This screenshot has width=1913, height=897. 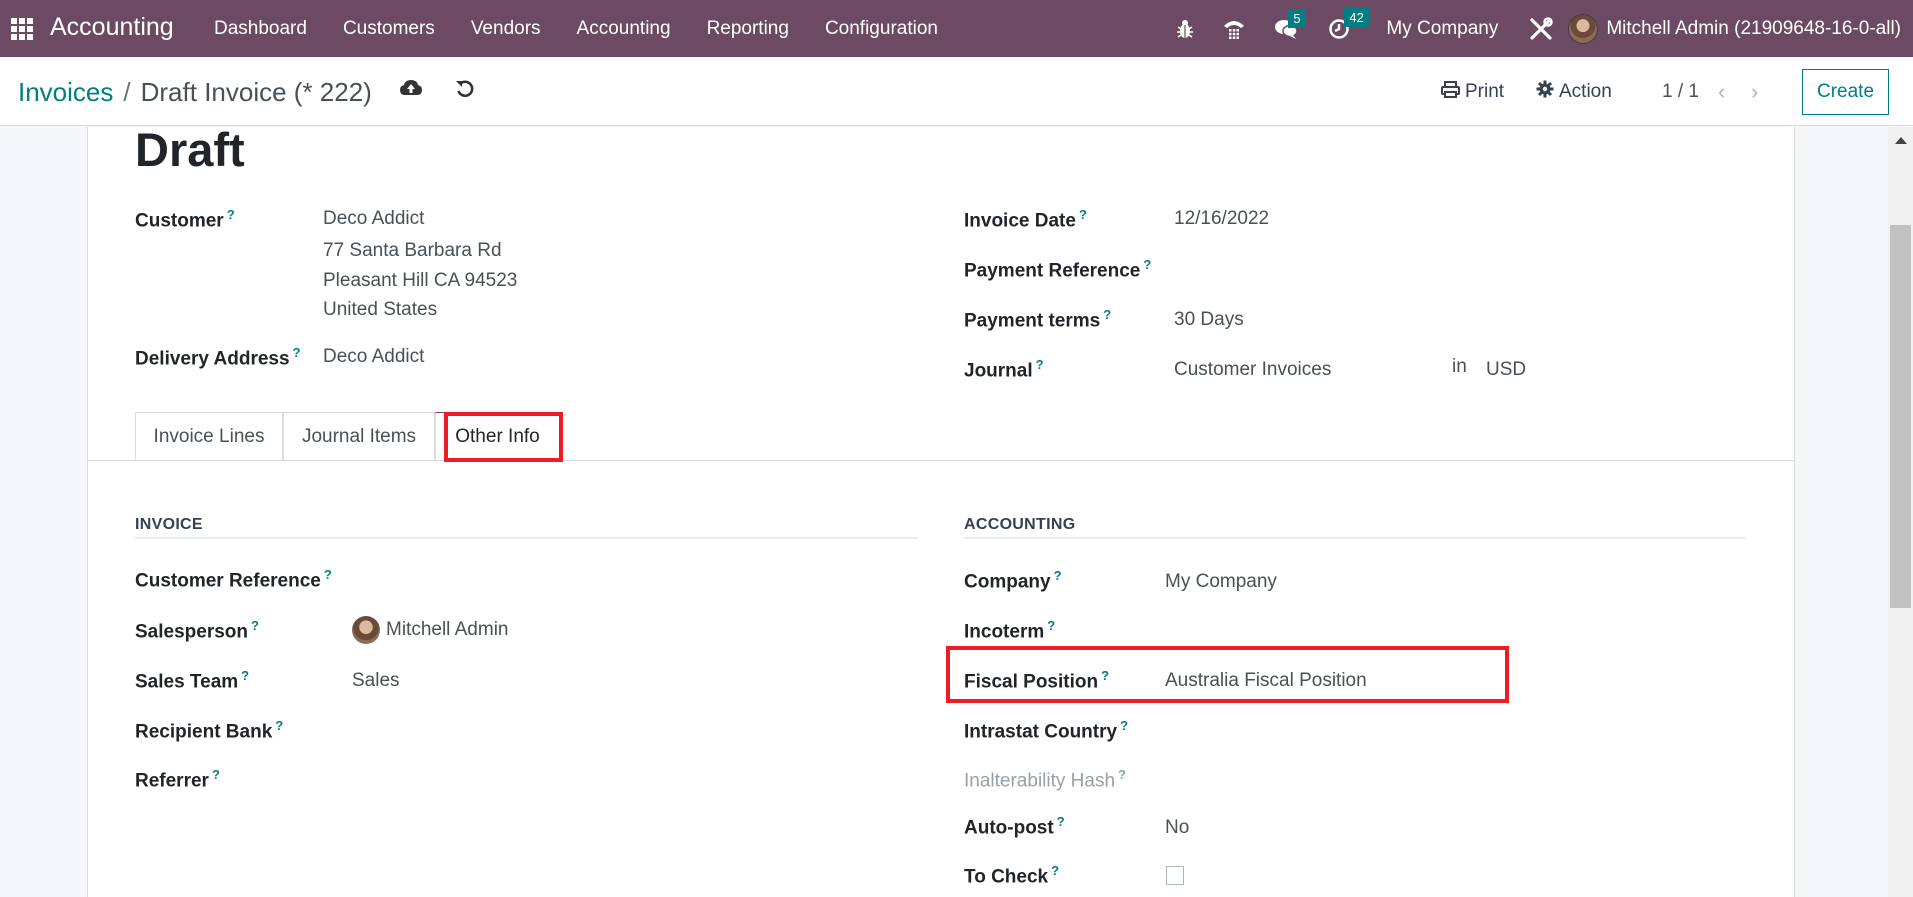 What do you see at coordinates (389, 28) in the screenshot?
I see `menu-customers: Customers` at bounding box center [389, 28].